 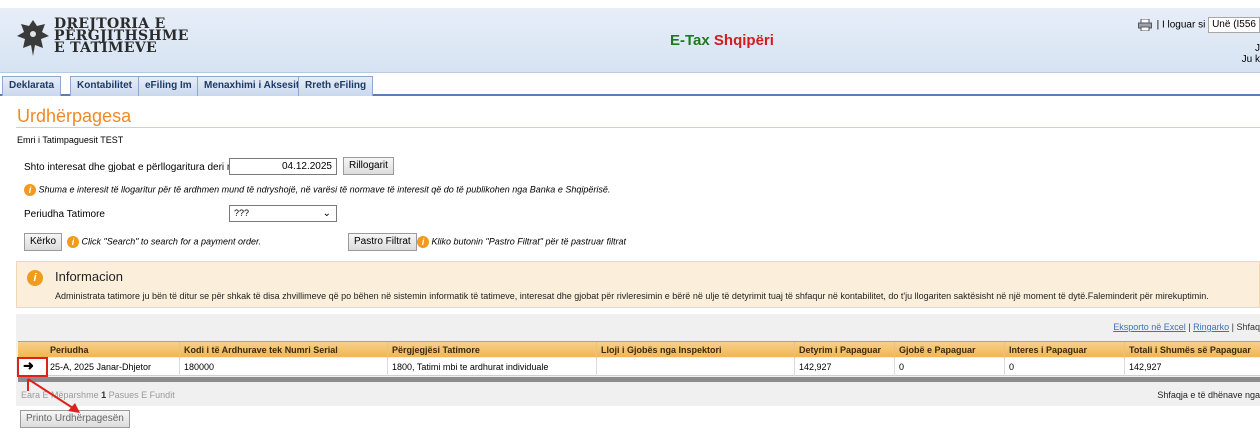 What do you see at coordinates (1149, 327) in the screenshot?
I see `export-excel-link: Eksporto në Excel` at bounding box center [1149, 327].